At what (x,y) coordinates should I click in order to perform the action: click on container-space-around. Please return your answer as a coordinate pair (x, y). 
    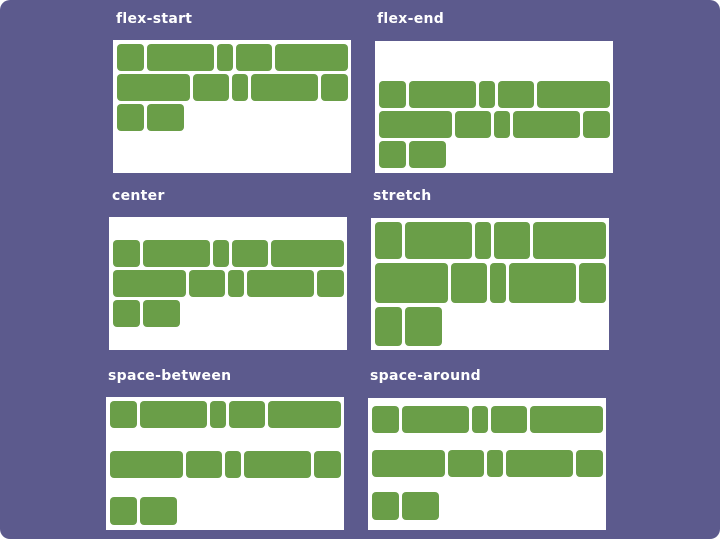
    Looking at the image, I should click on (487, 464).